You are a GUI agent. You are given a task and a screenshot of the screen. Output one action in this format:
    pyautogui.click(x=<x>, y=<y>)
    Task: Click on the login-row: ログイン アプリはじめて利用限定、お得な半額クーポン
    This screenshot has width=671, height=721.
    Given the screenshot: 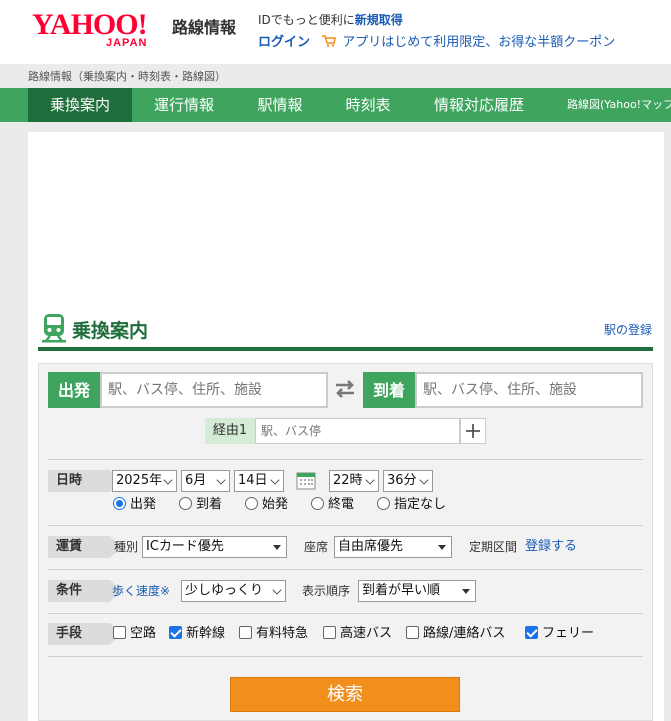 What is the action you would take?
    pyautogui.click(x=436, y=40)
    